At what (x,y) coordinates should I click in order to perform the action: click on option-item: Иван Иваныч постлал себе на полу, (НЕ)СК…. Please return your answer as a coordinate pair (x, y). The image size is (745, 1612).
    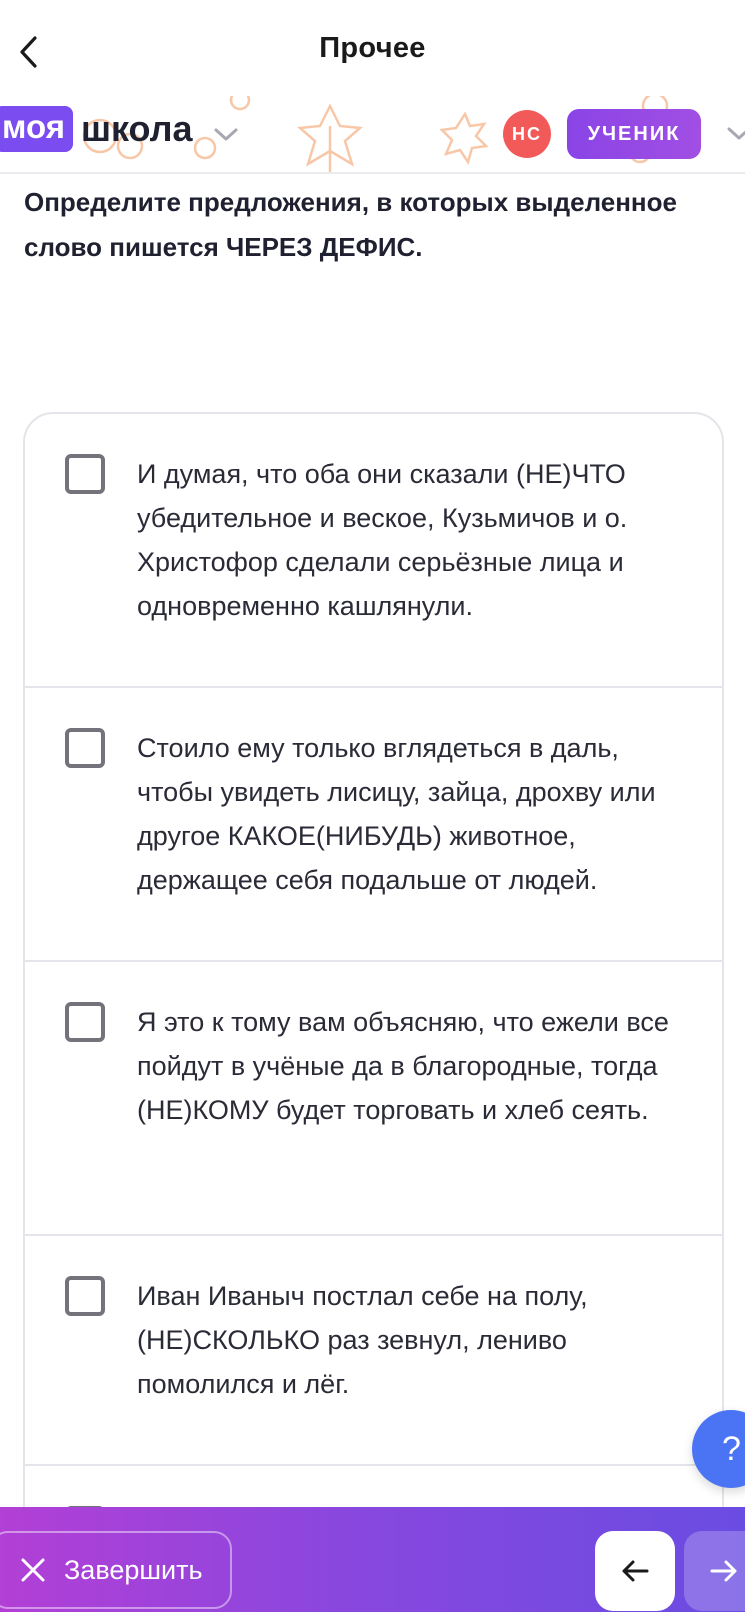
    Looking at the image, I should click on (373, 1351).